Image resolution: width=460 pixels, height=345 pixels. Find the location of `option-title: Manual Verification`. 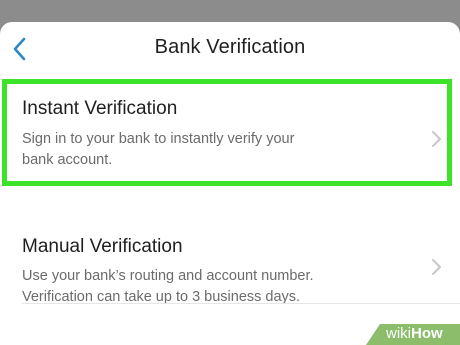

option-title: Manual Verification is located at coordinates (102, 246).